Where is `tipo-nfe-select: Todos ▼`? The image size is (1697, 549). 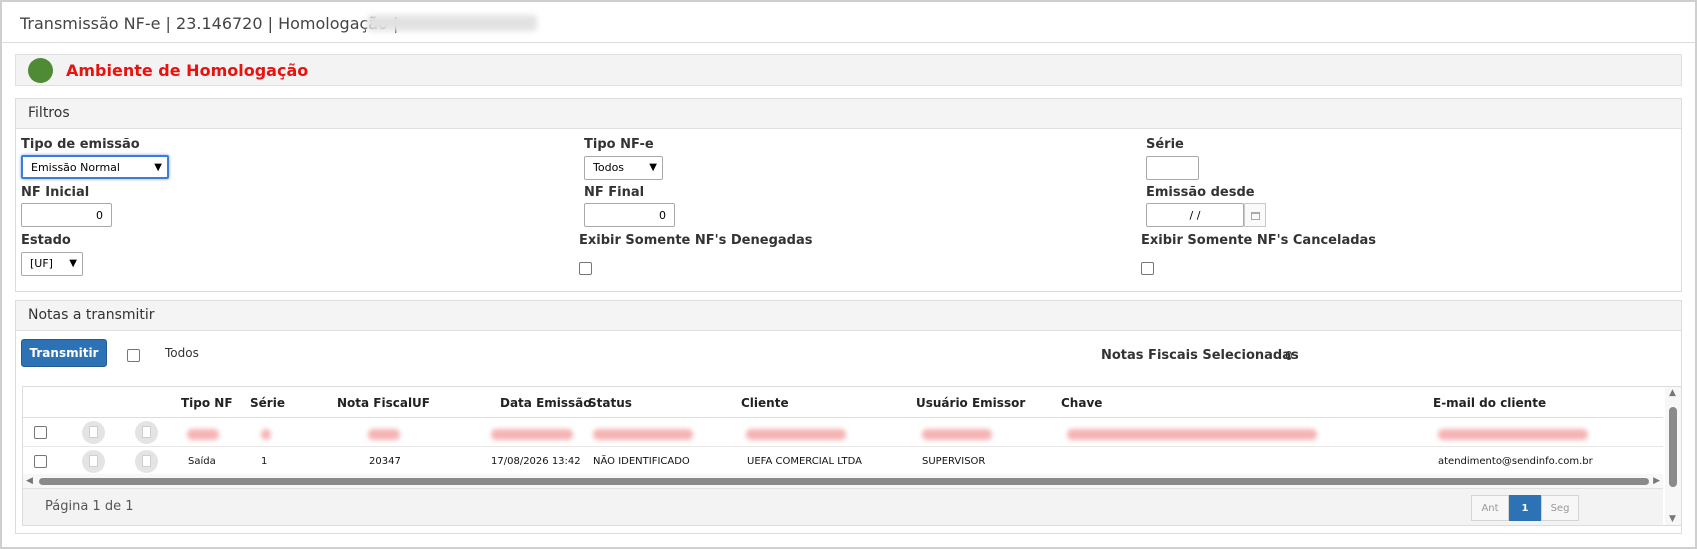 tipo-nfe-select: Todos ▼ is located at coordinates (623, 168).